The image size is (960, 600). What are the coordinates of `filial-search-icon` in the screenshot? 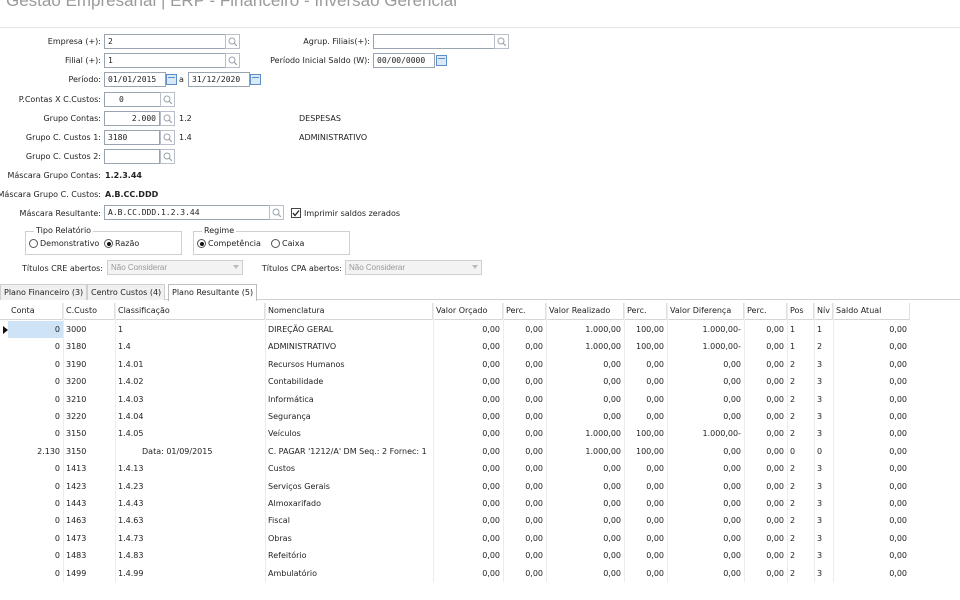 It's located at (232, 60).